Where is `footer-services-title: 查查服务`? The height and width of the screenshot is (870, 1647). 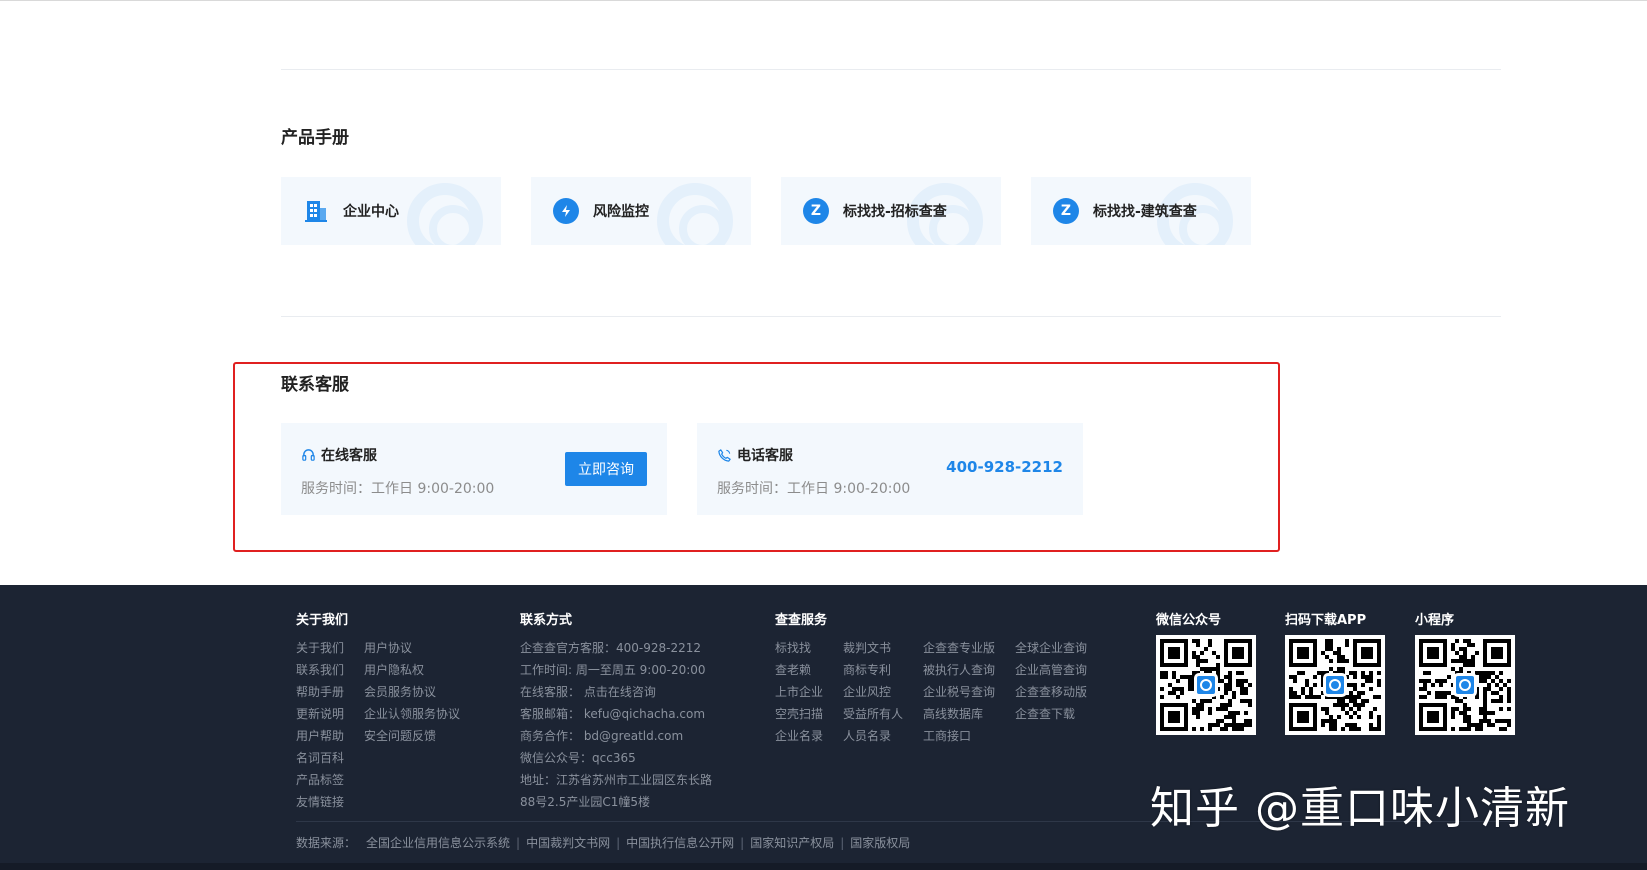 footer-services-title: 查查服务 is located at coordinates (801, 620).